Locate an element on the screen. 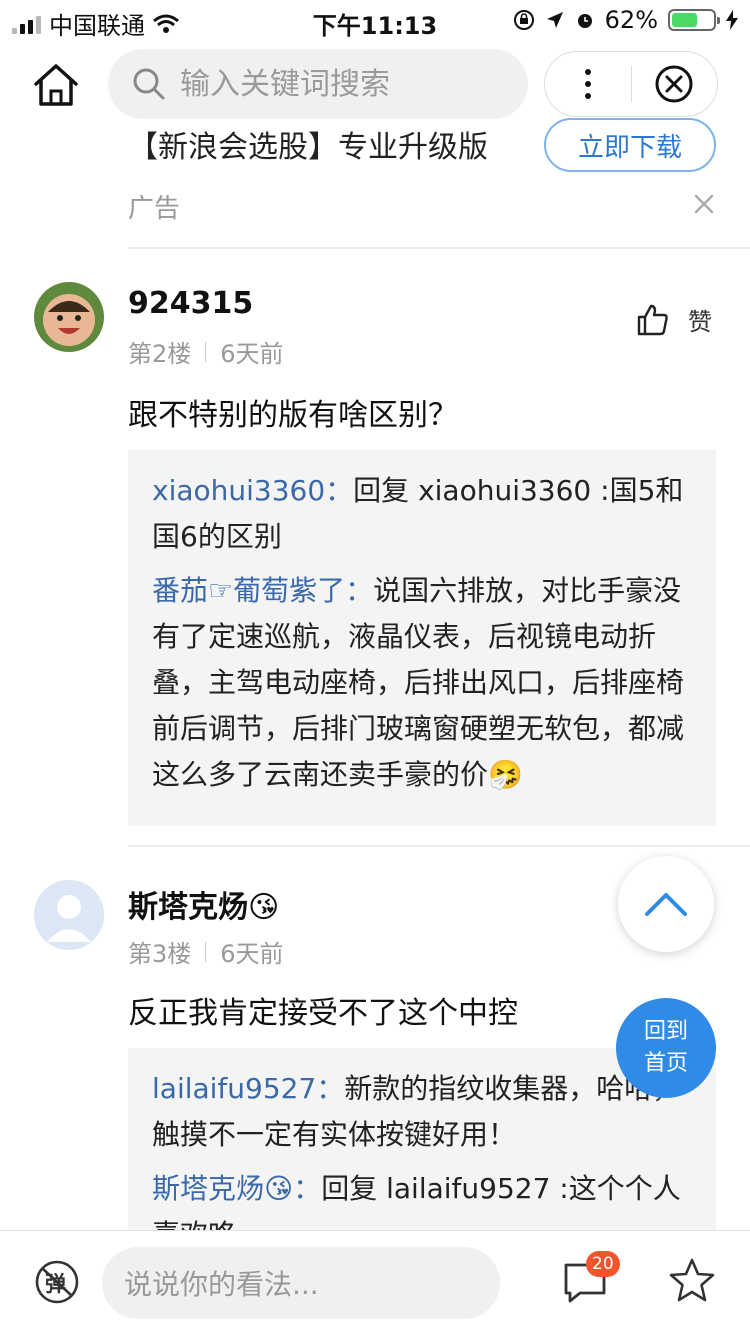  bottom-bar: 弹 说说你的看法... 20 is located at coordinates (375, 1282).